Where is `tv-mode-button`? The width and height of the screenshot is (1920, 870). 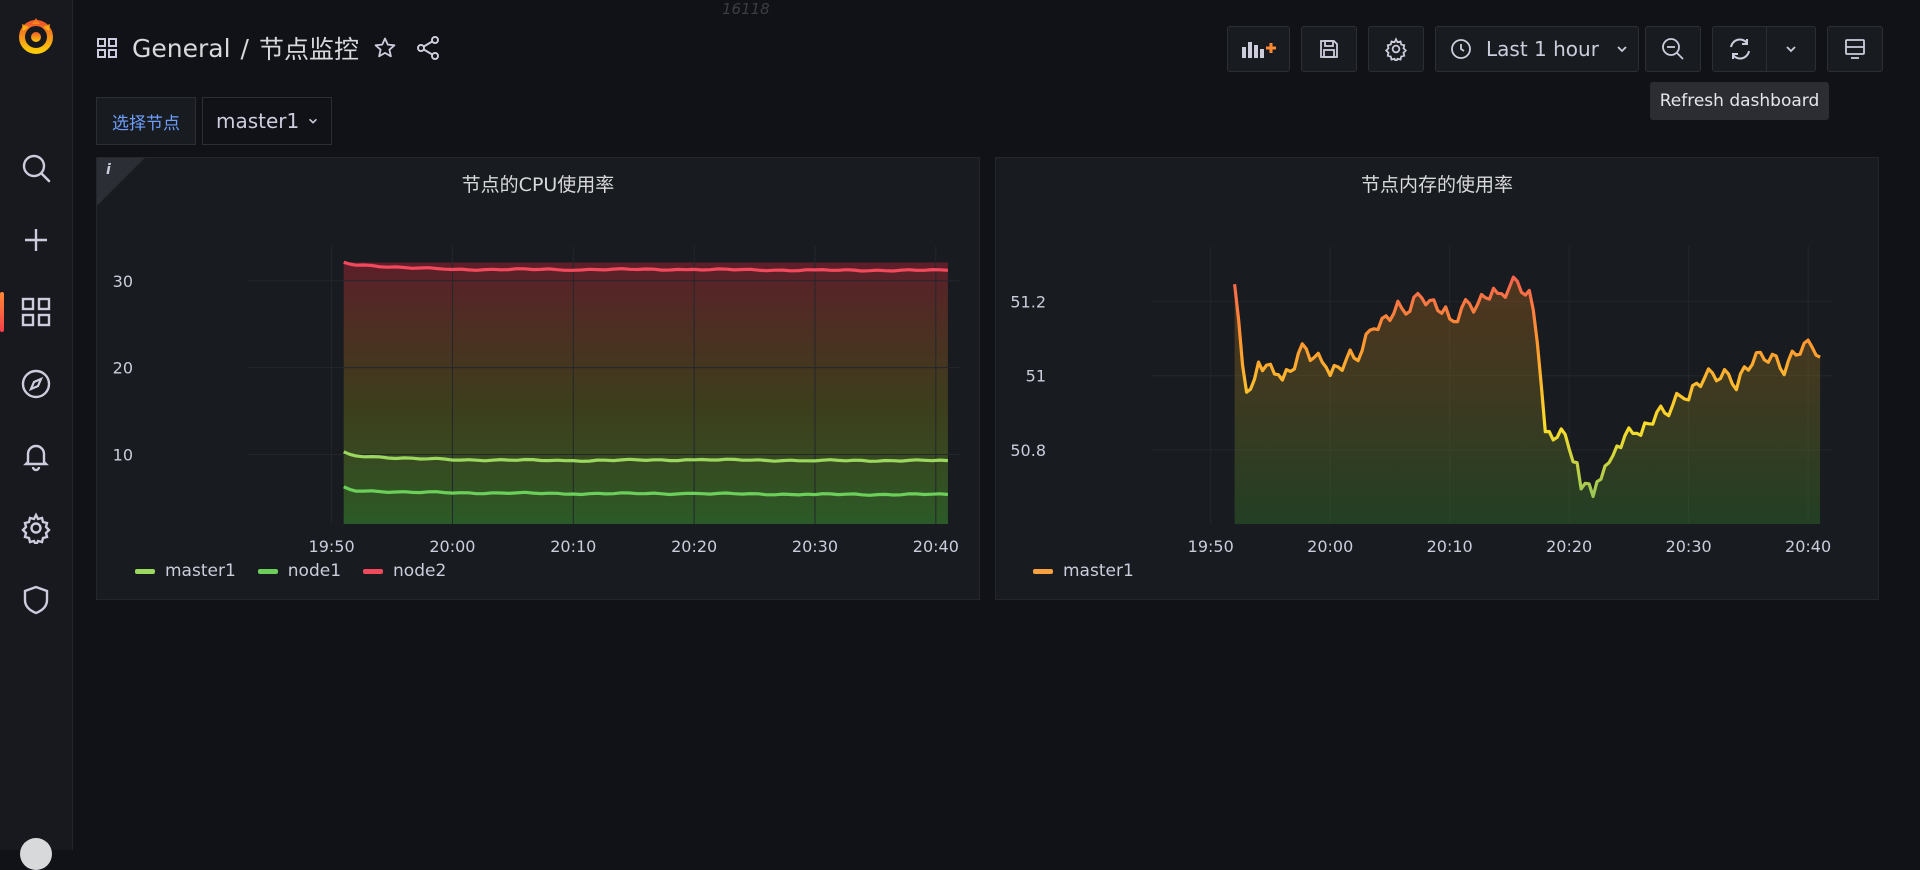
tv-mode-button is located at coordinates (1855, 49).